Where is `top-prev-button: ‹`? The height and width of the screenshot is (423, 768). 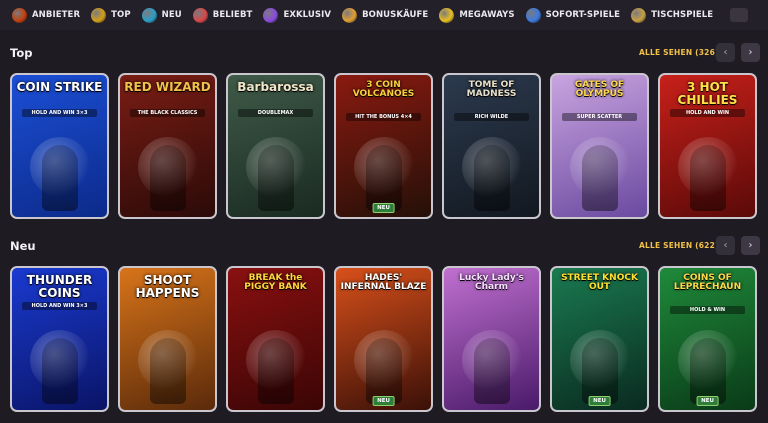 top-prev-button: ‹ is located at coordinates (725, 52).